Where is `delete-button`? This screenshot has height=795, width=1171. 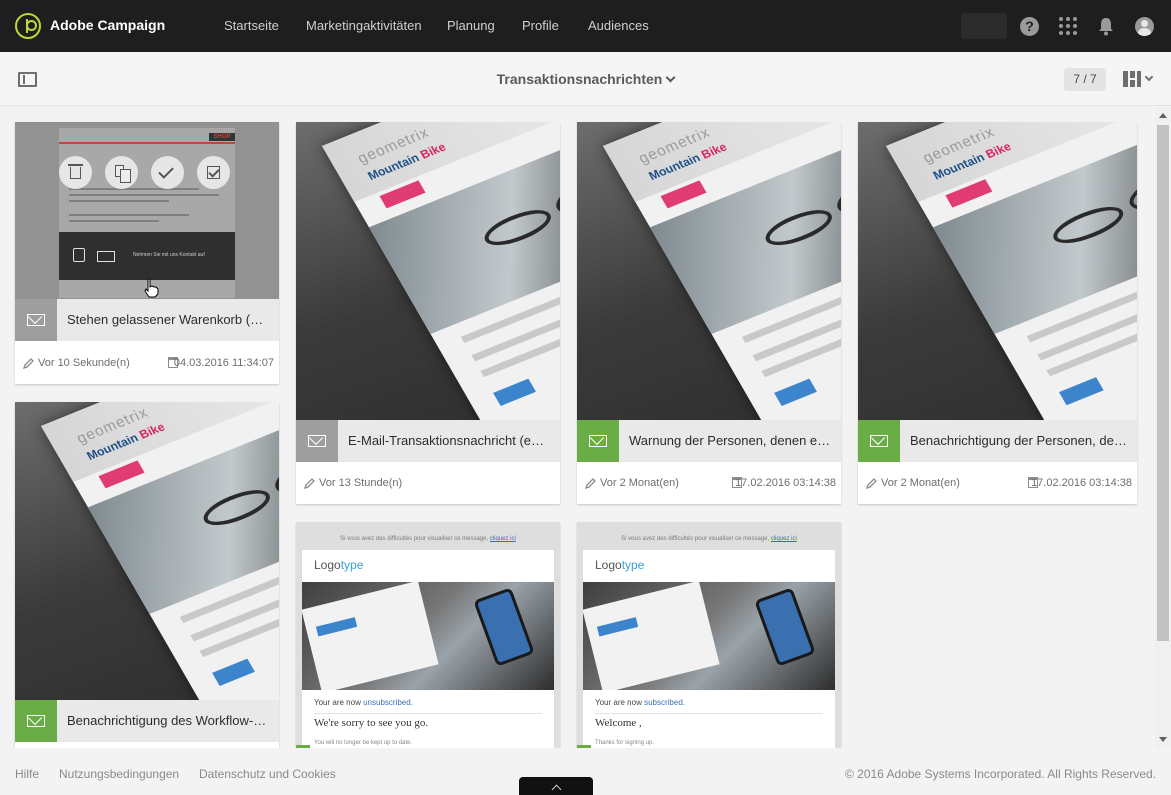 delete-button is located at coordinates (75, 172).